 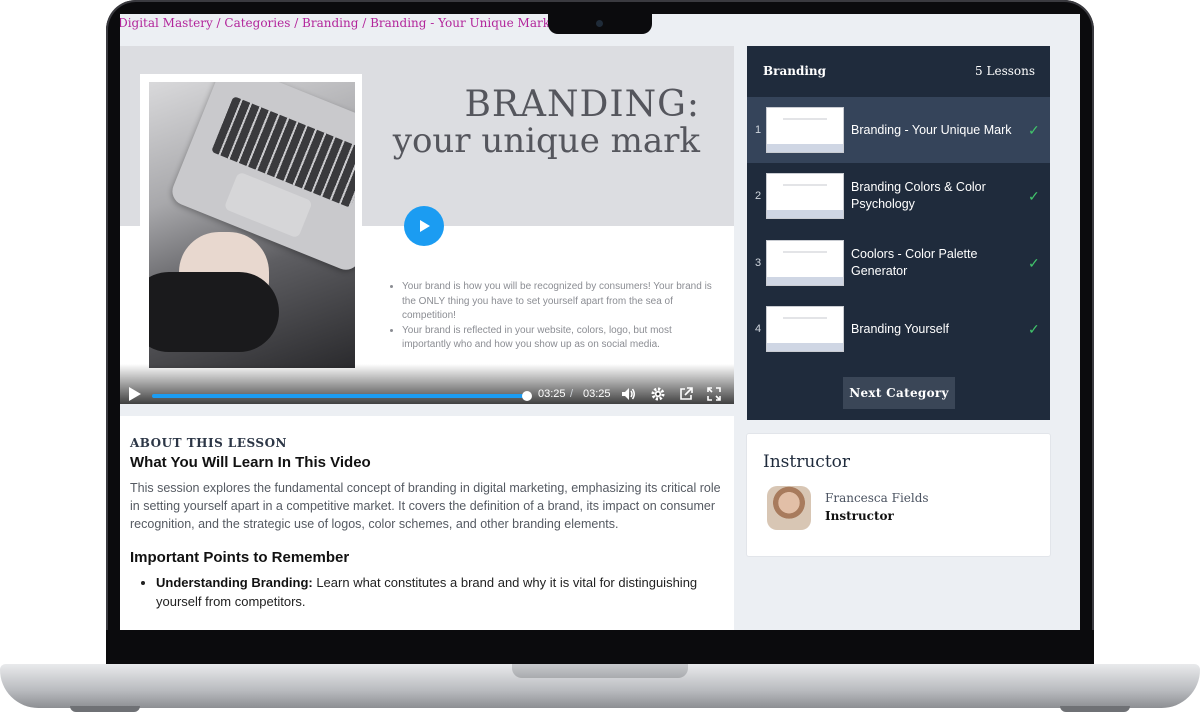 I want to click on lesson-number: 2, so click(x=758, y=196).